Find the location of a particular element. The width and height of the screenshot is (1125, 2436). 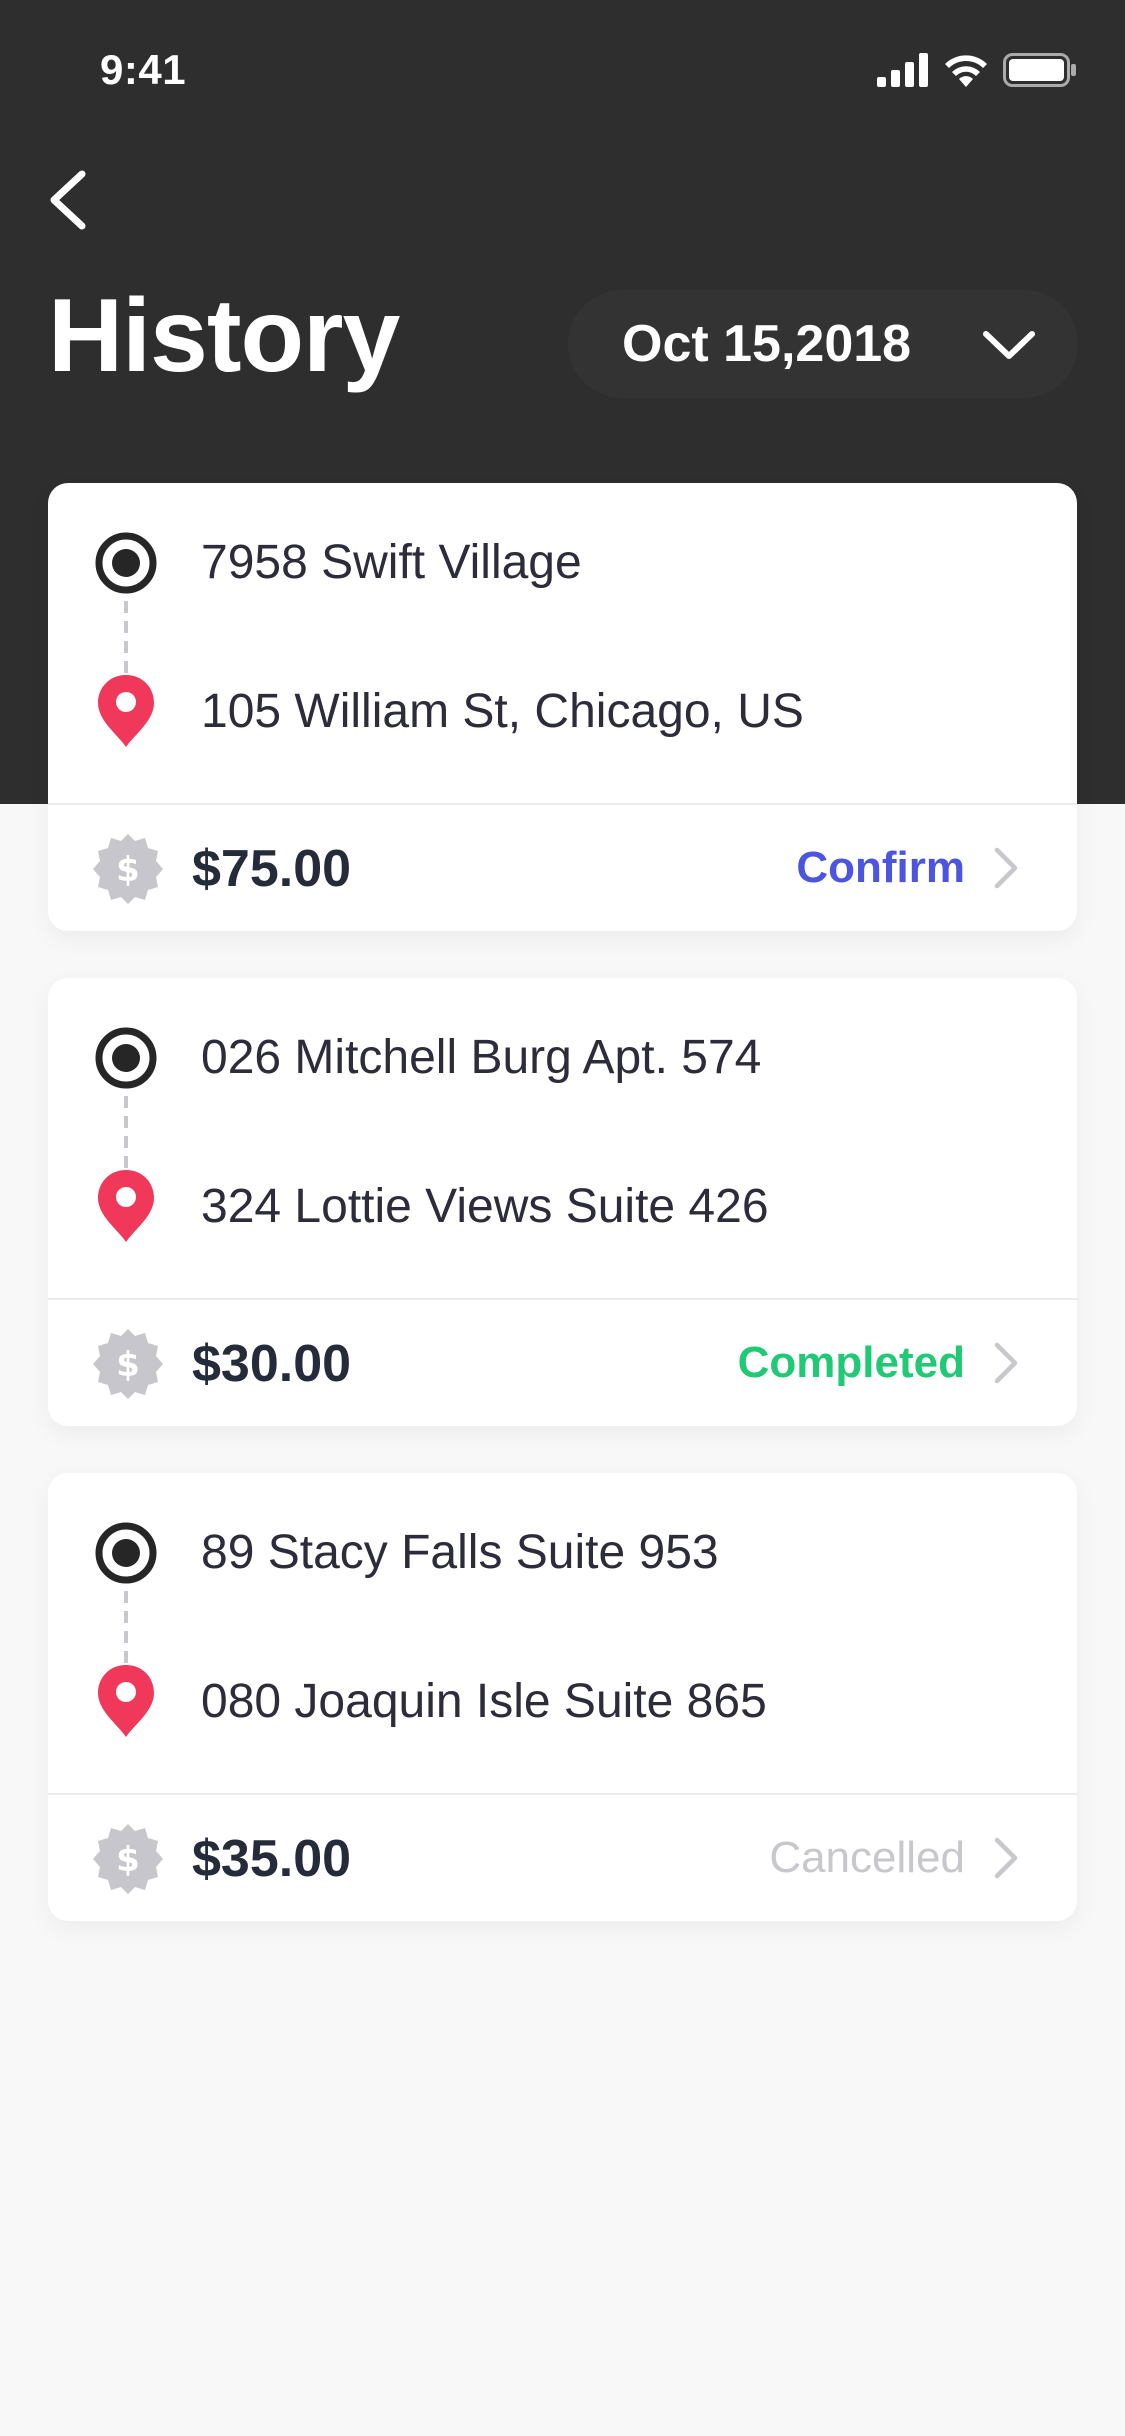

battery-icon is located at coordinates (1039, 70).